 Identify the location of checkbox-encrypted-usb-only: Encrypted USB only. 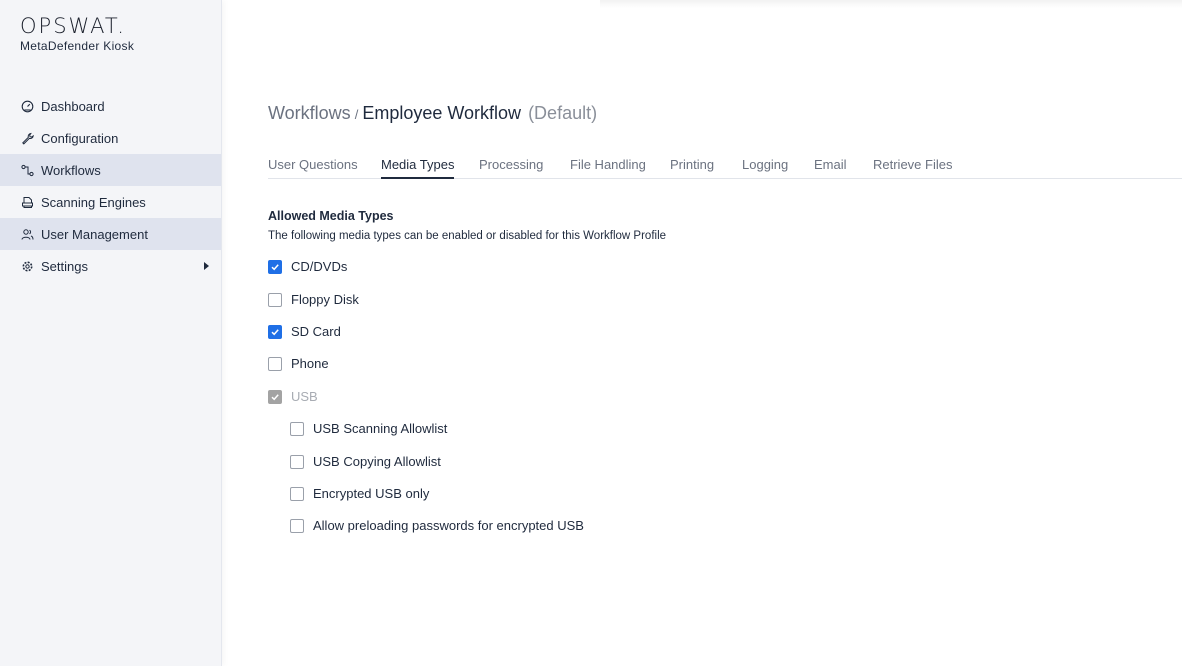
(359, 493).